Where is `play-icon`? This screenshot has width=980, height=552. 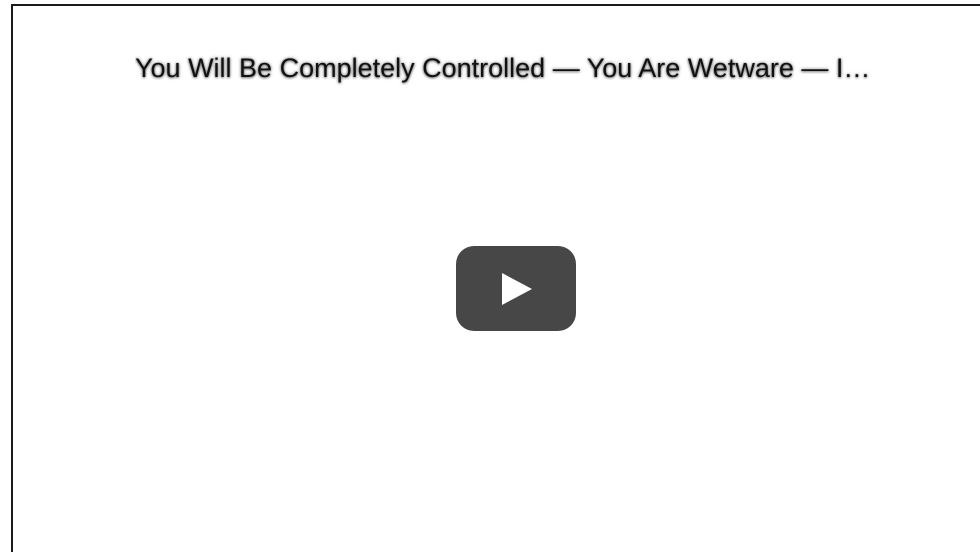 play-icon is located at coordinates (516, 289).